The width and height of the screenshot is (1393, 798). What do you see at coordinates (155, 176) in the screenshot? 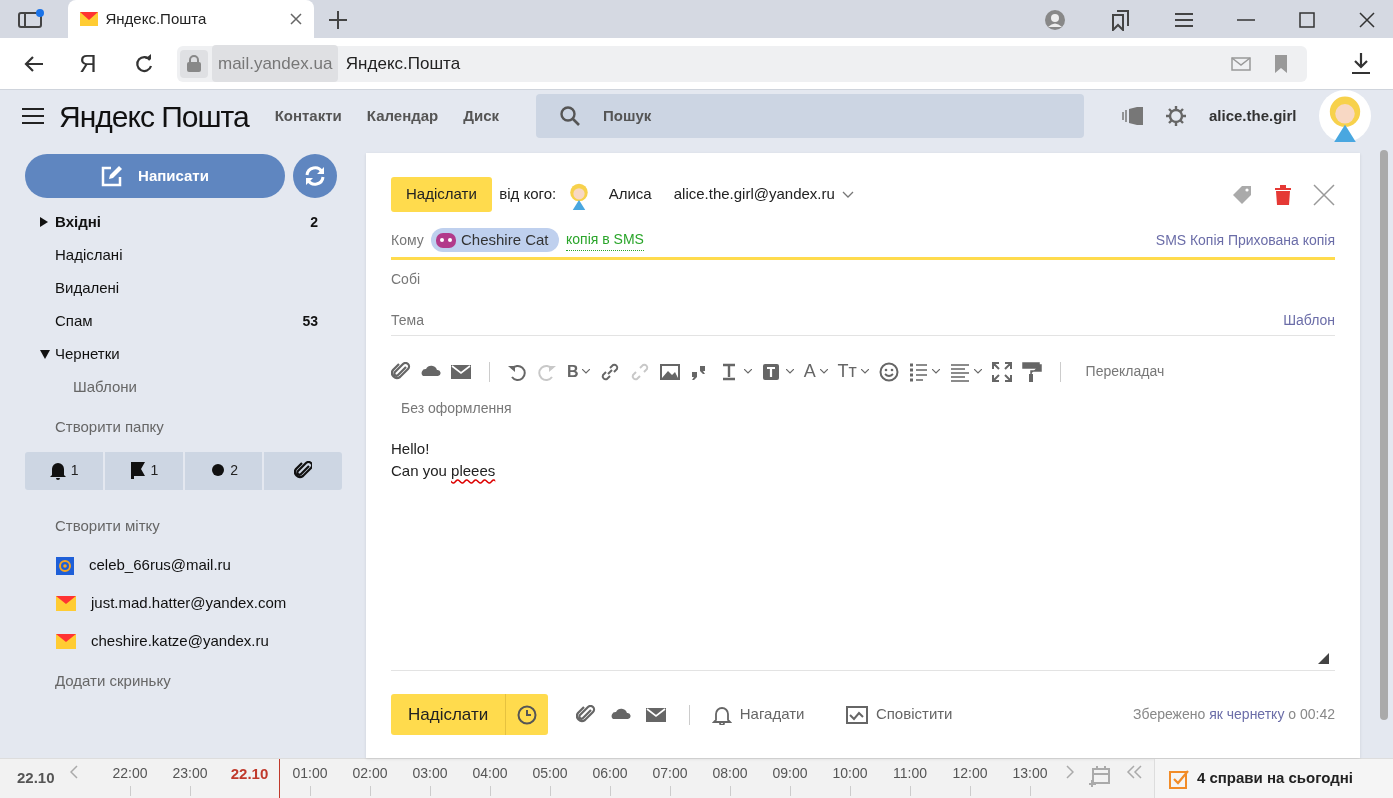
I see `compose-button: Написати` at bounding box center [155, 176].